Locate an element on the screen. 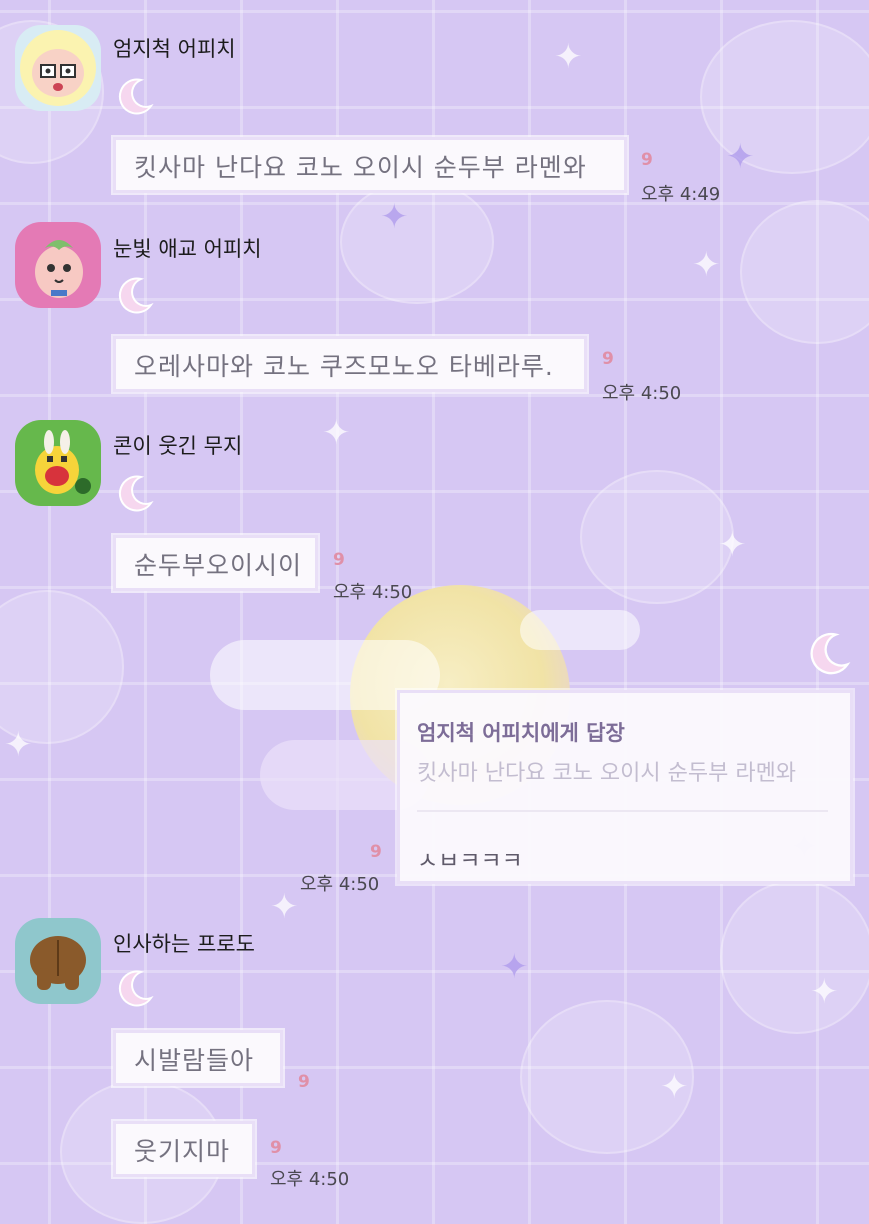 Image resolution: width=869 pixels, height=1224 pixels. message-bubble: 킷사마 난다요 코노 오이시 순두부 라멘와 is located at coordinates (370, 165).